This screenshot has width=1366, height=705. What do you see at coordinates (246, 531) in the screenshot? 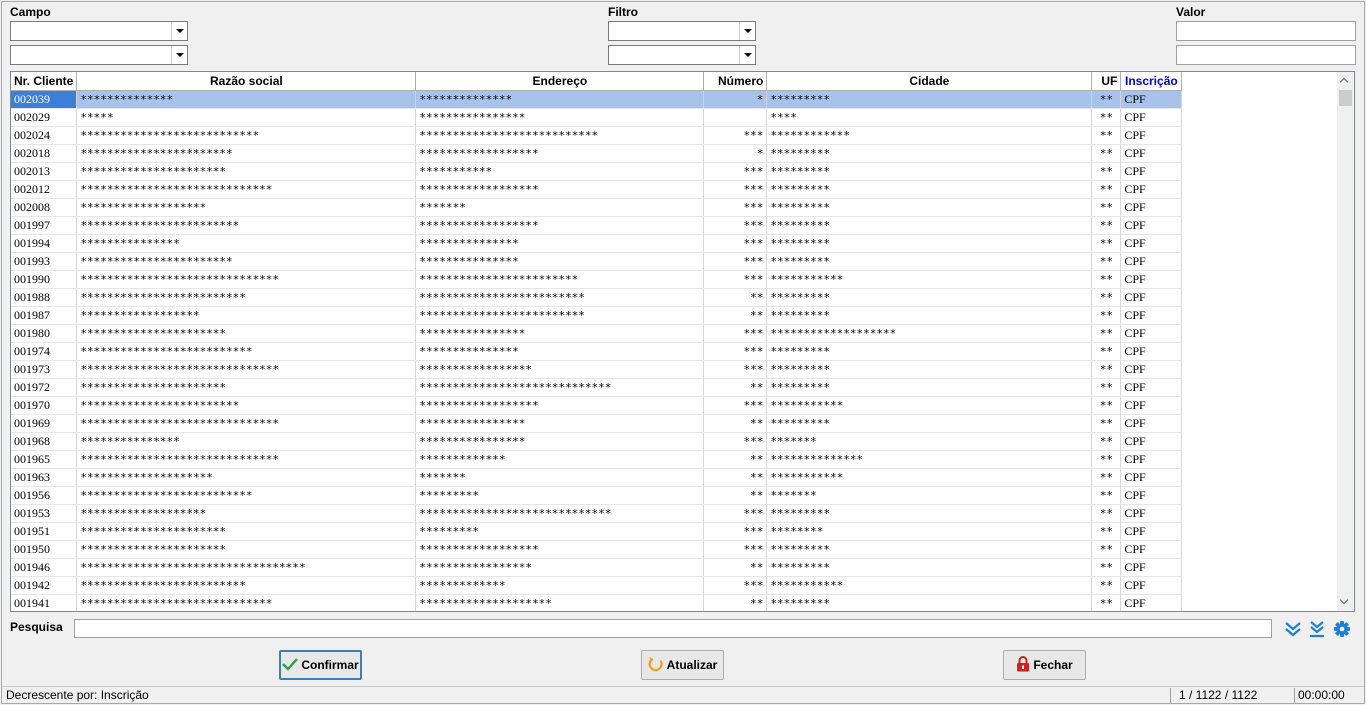
I see `cell-razao-social: **********************` at bounding box center [246, 531].